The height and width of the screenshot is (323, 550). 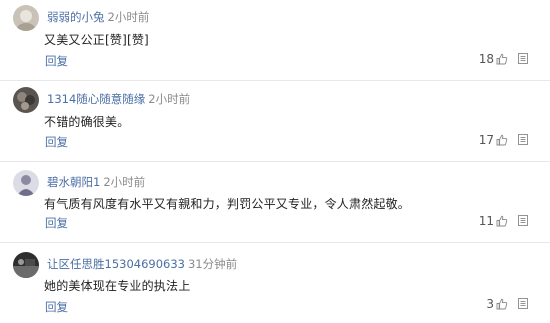 I want to click on username: 弱弱的小兔, so click(x=76, y=17).